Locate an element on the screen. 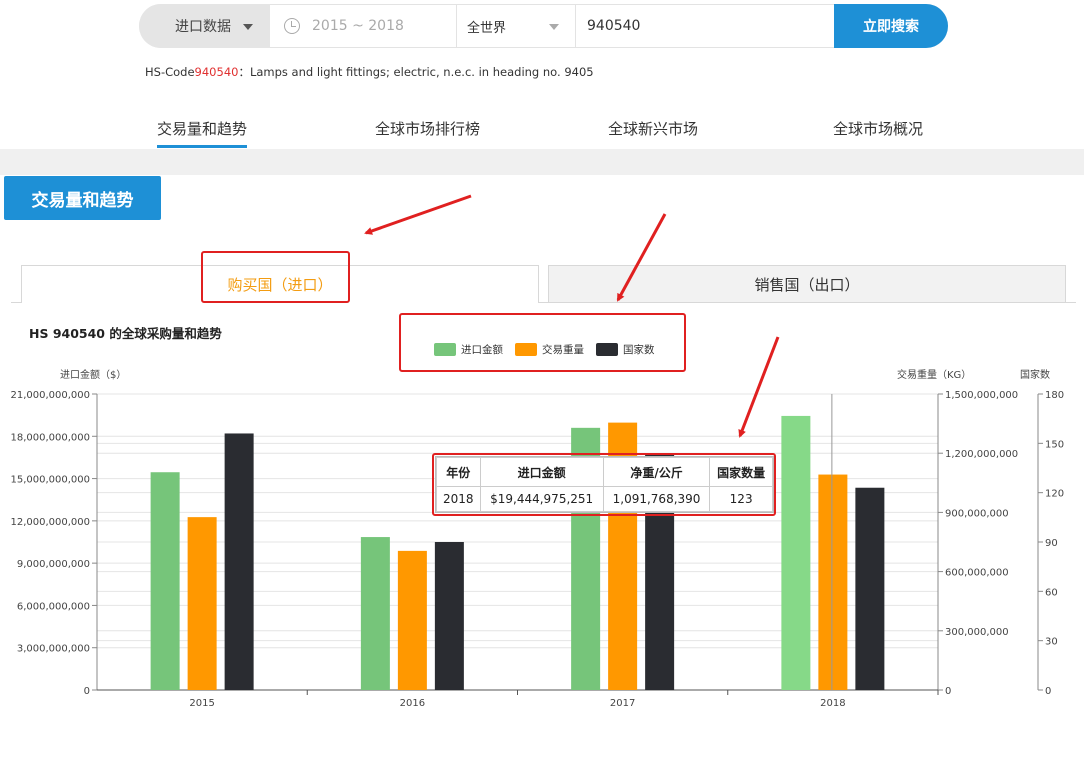 The height and width of the screenshot is (757, 1084). x-tick-label: 2018 is located at coordinates (832, 703).